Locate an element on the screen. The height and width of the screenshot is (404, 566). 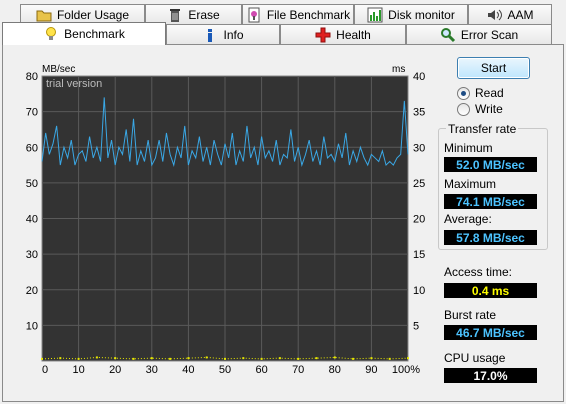
x-tick-label: 90 is located at coordinates (371, 370).